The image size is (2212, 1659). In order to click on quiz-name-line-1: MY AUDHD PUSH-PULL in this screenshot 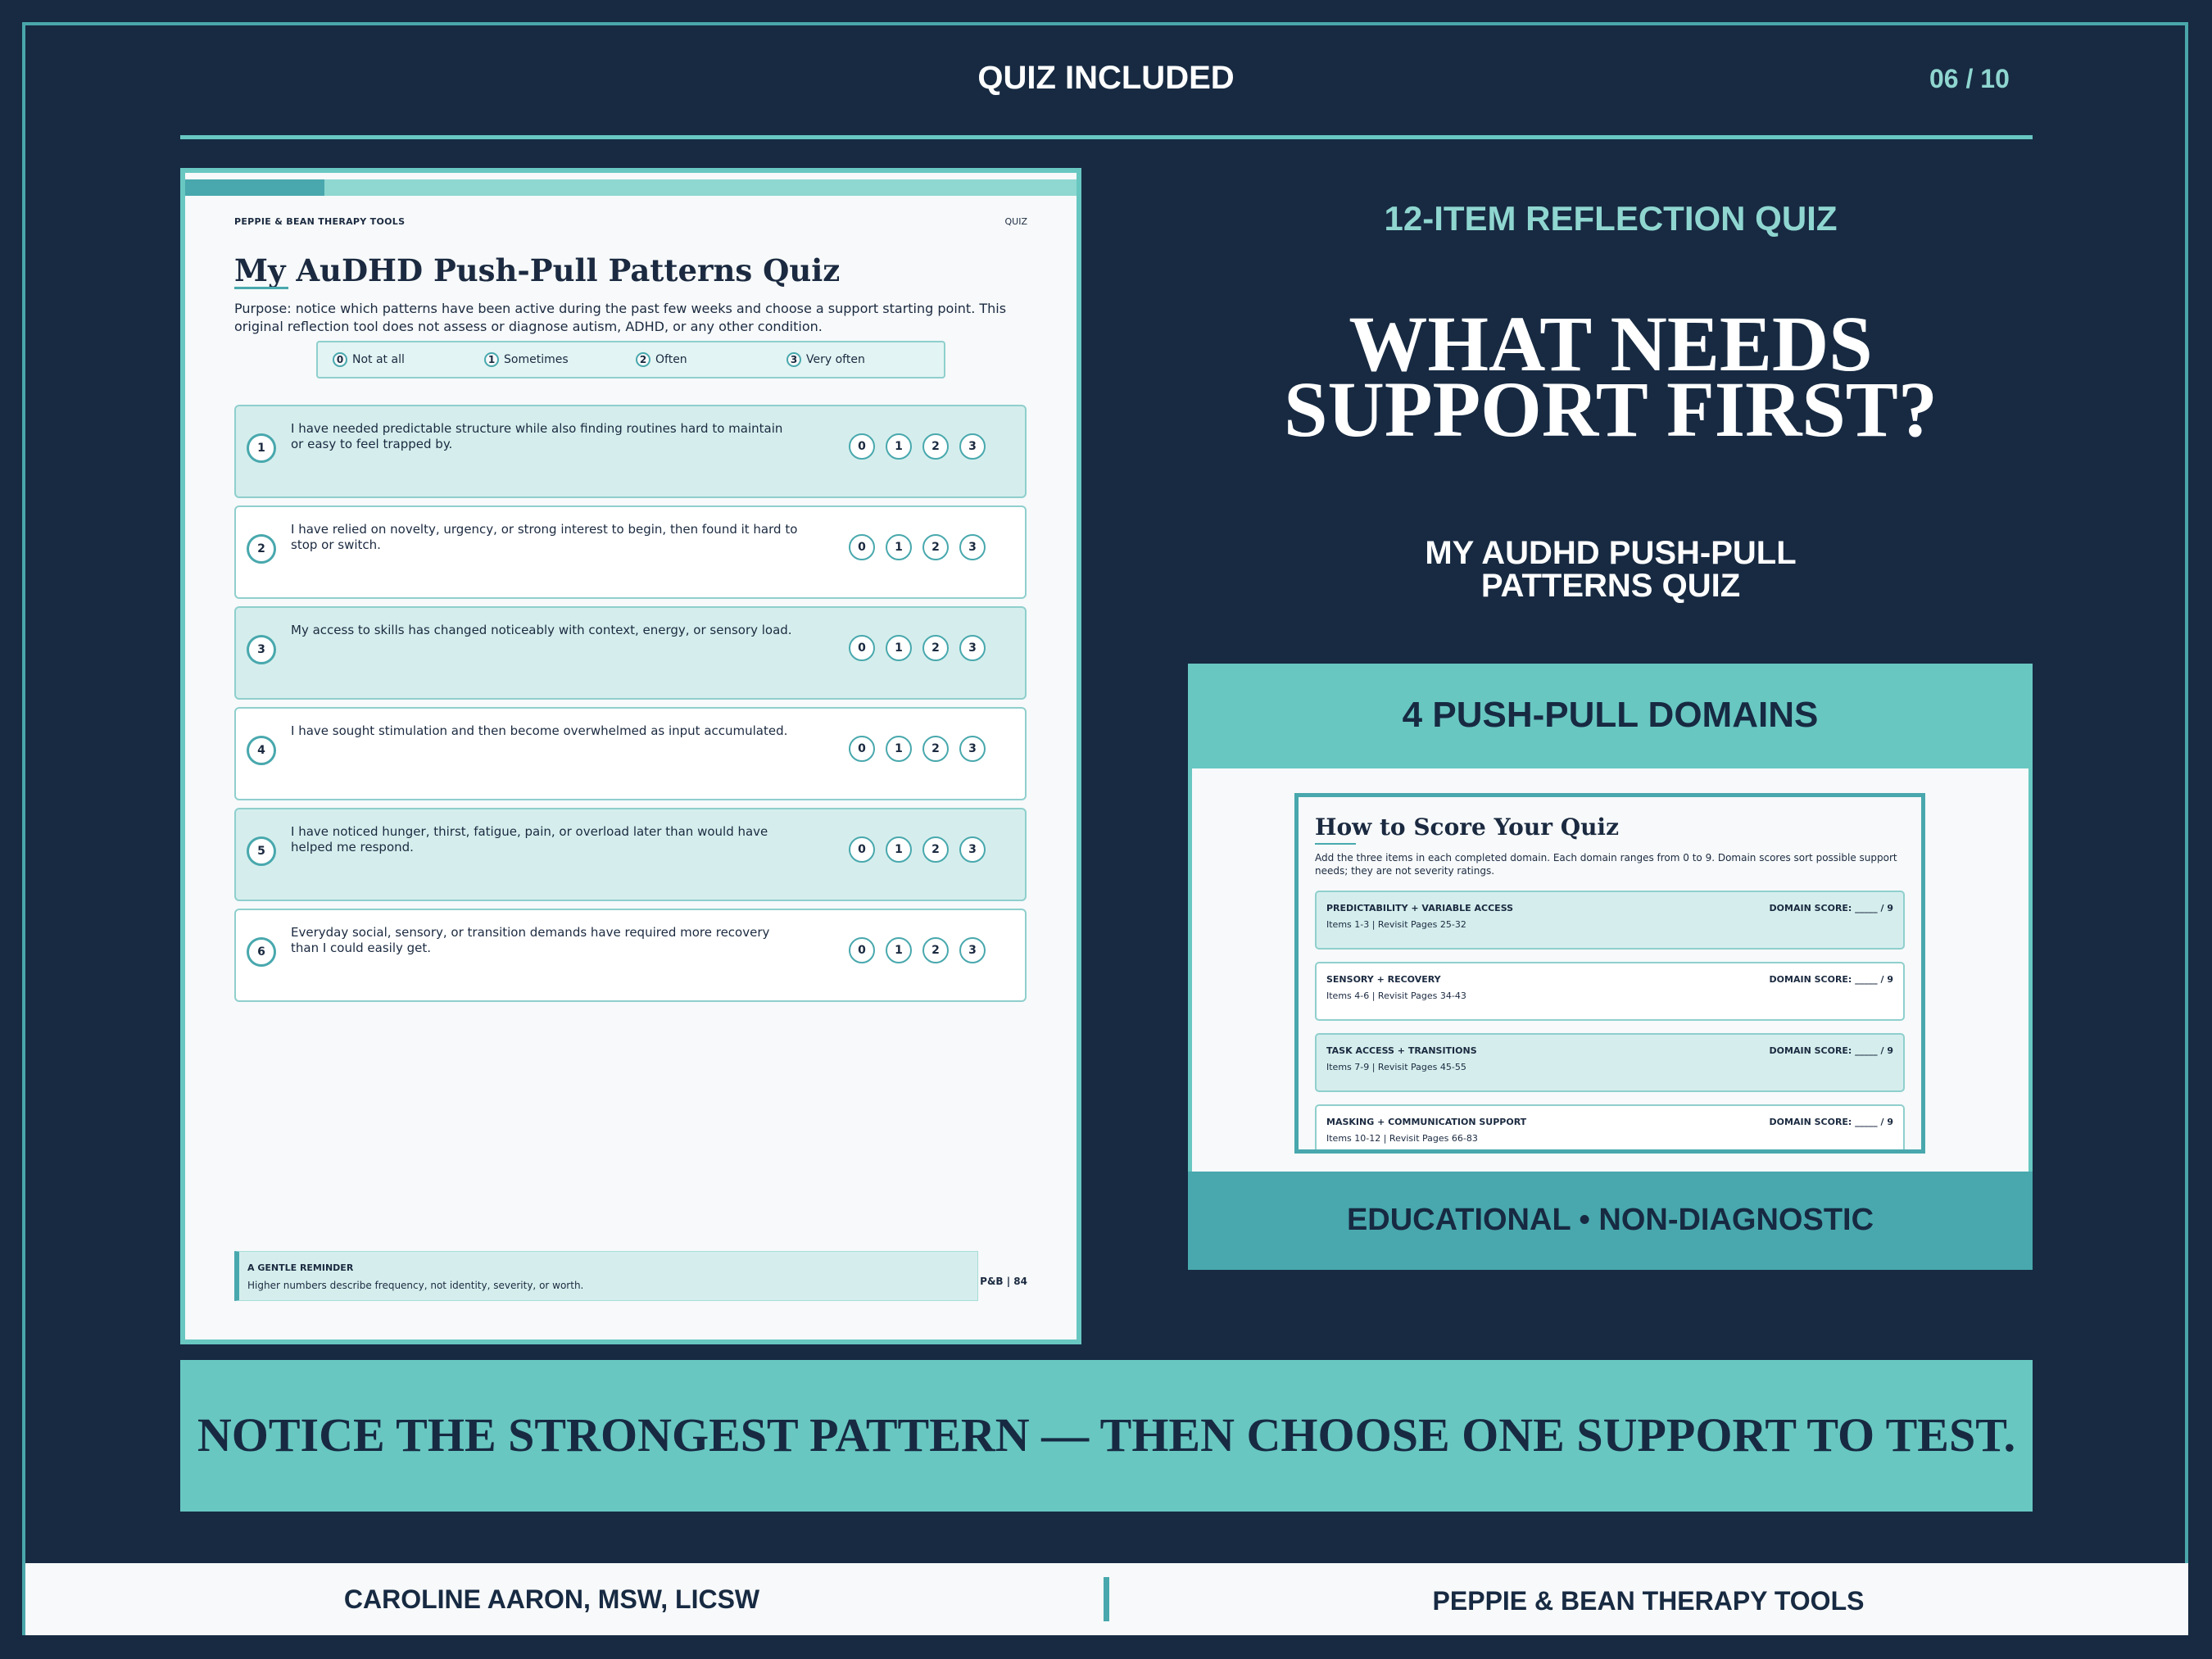, I will do `click(1611, 553)`.